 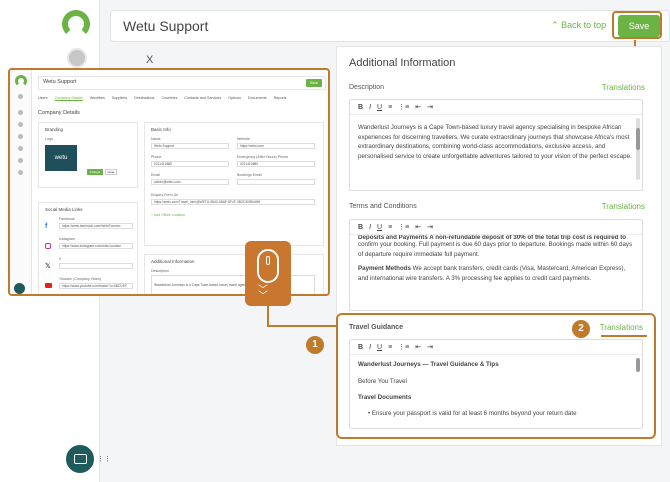 I want to click on step-badge-2: 2, so click(x=581, y=329).